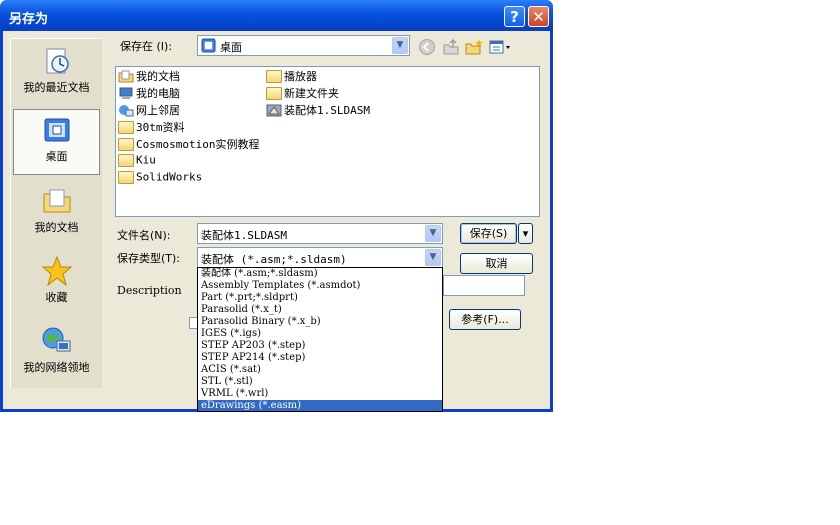  Describe the element at coordinates (149, 290) in the screenshot. I see `description-label: Description` at that location.